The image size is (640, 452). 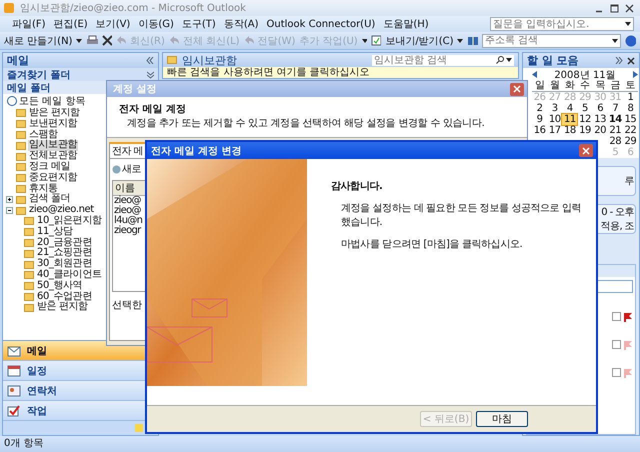 I want to click on calendar-day: 9, so click(x=540, y=119).